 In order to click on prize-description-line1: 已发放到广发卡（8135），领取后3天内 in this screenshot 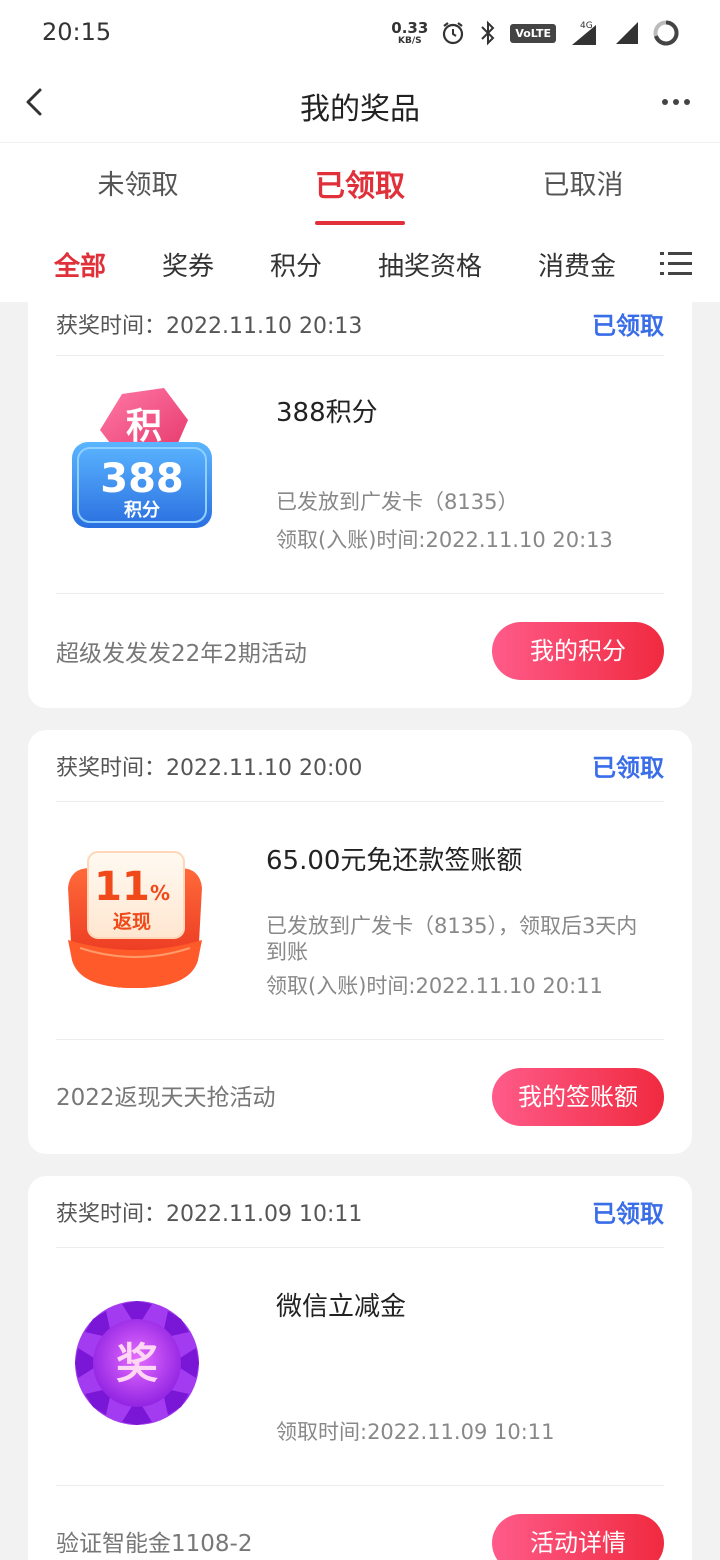, I will do `click(452, 926)`.